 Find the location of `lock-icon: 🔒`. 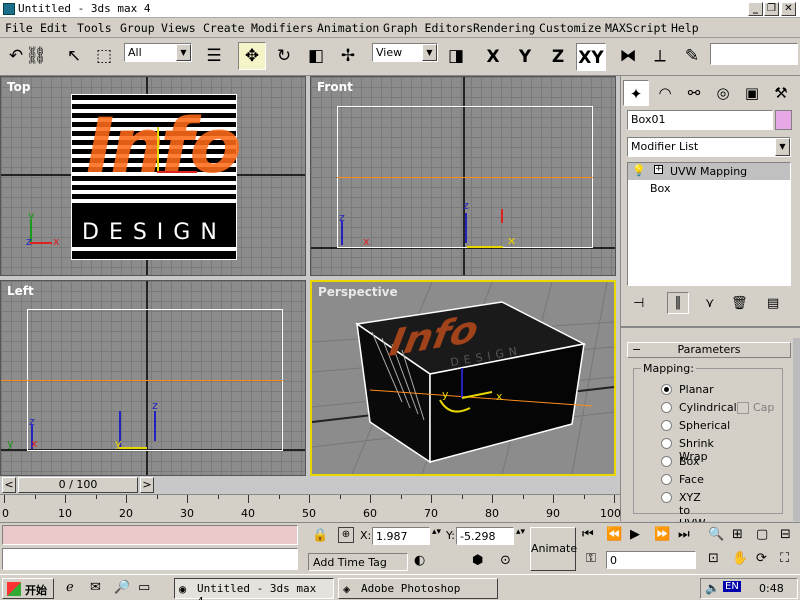

lock-icon: 🔒 is located at coordinates (320, 535).